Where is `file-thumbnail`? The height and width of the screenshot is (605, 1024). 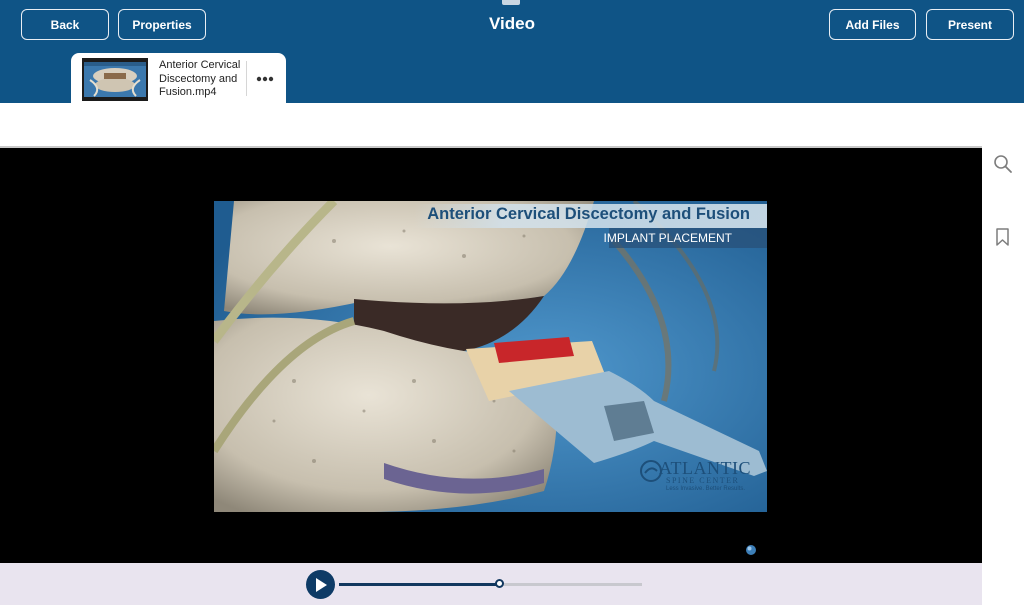
file-thumbnail is located at coordinates (115, 79).